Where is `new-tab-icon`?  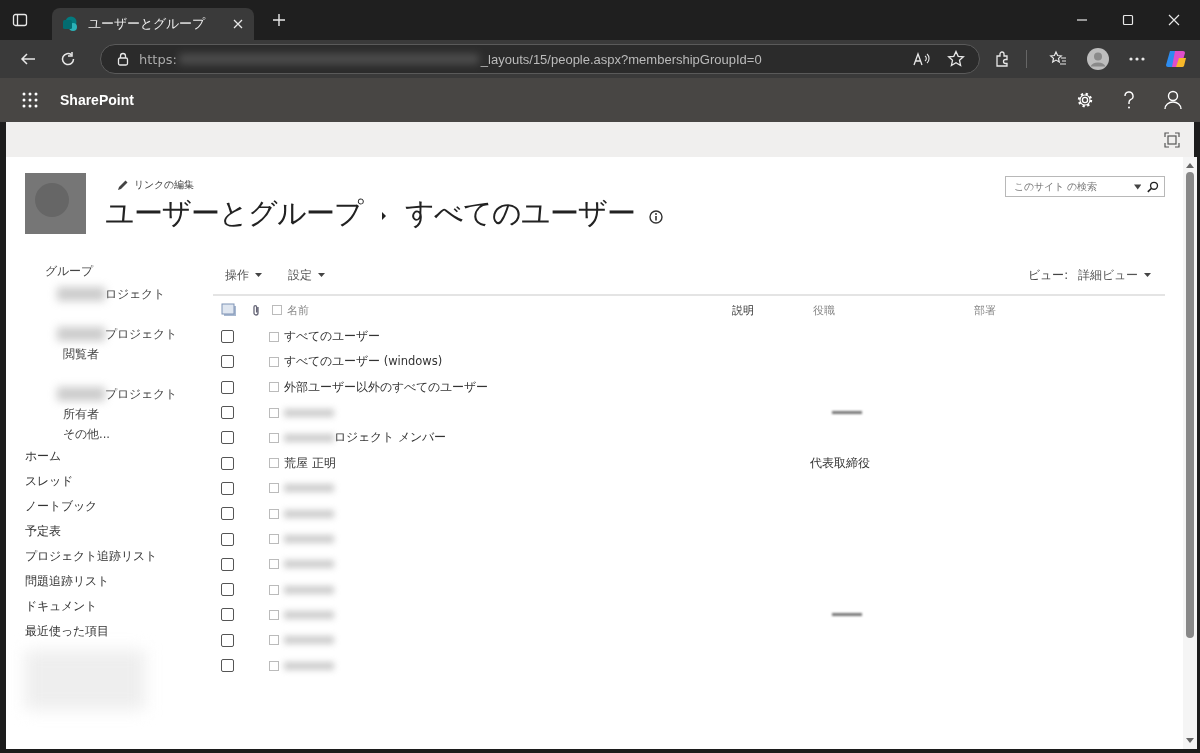 new-tab-icon is located at coordinates (279, 20).